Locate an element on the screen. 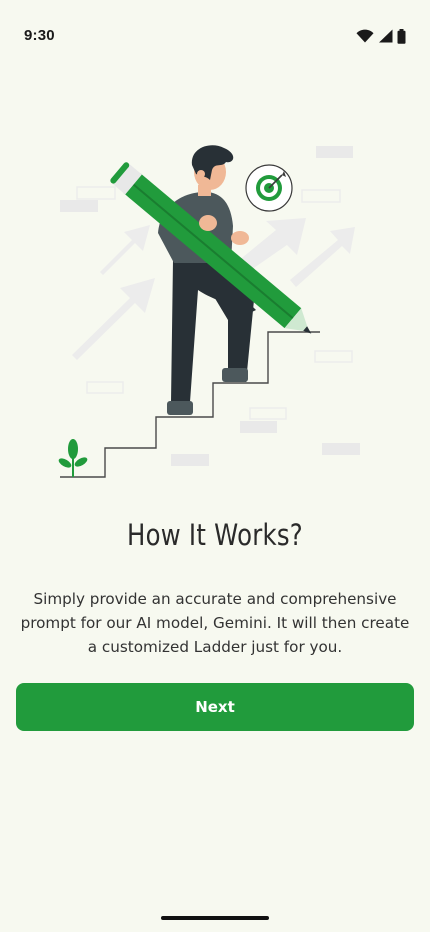  status-icons is located at coordinates (381, 36).